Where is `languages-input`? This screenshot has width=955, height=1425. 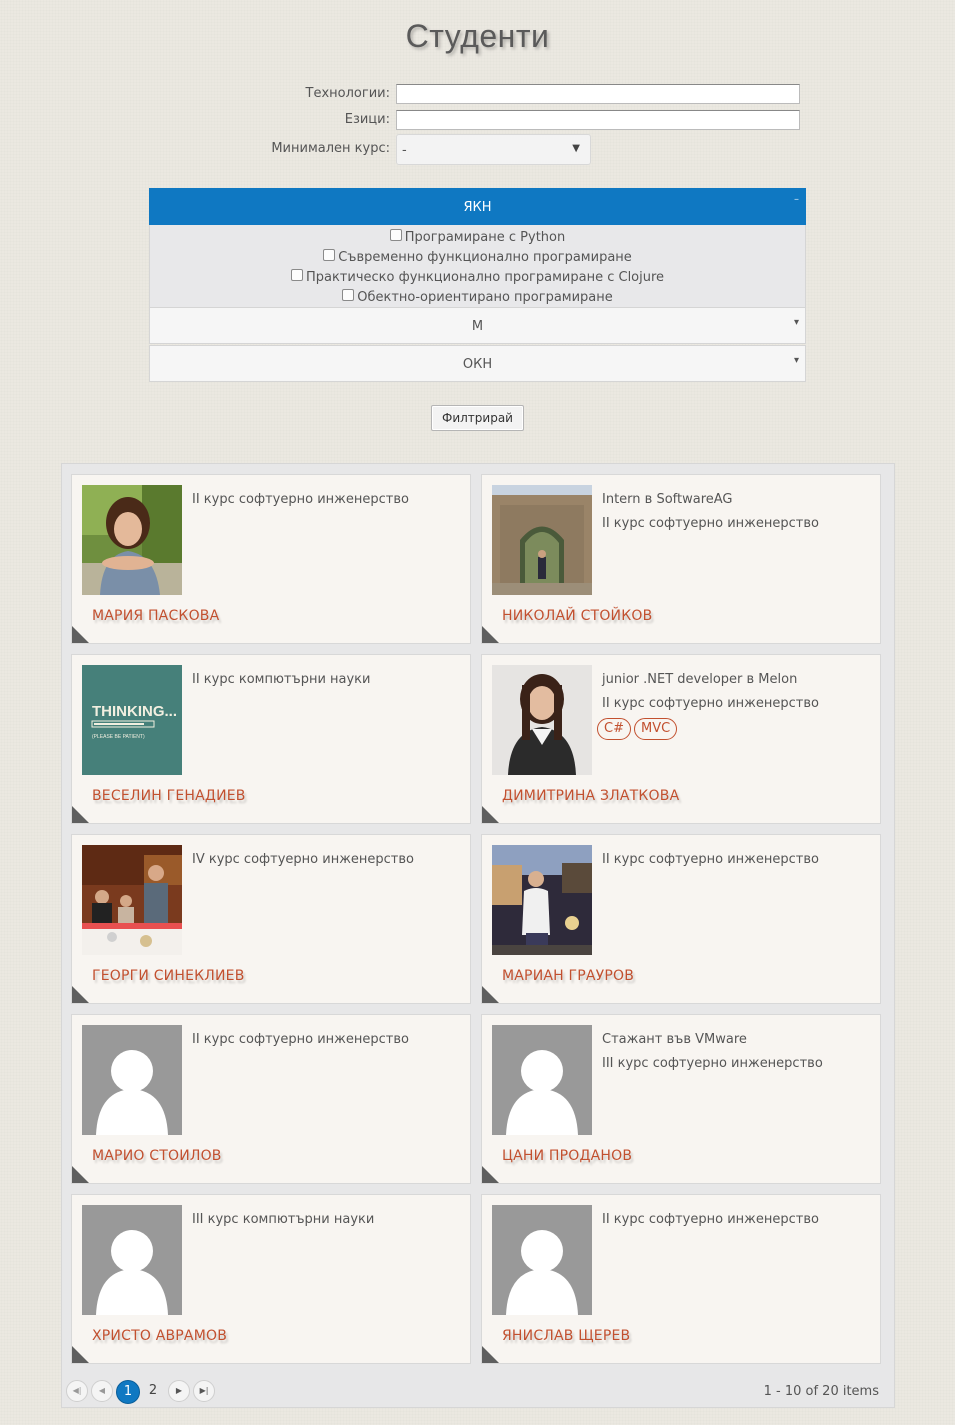
languages-input is located at coordinates (598, 120).